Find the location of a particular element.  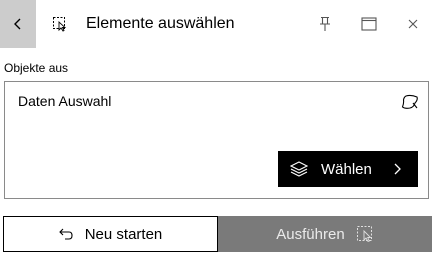

pin-icon is located at coordinates (325, 23).